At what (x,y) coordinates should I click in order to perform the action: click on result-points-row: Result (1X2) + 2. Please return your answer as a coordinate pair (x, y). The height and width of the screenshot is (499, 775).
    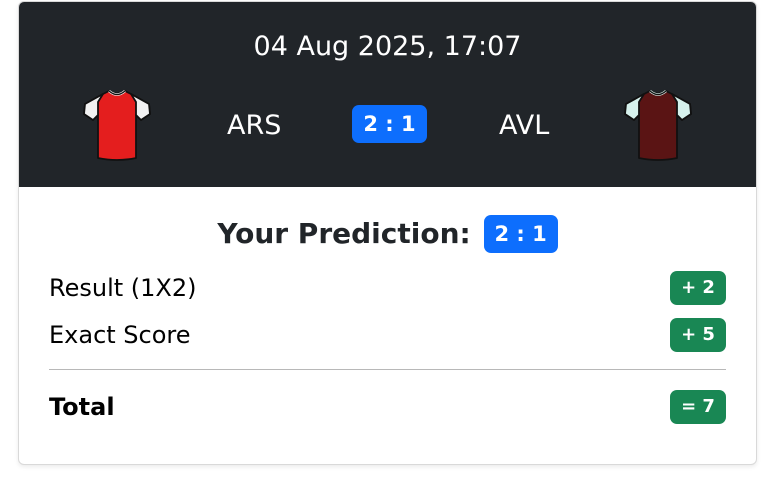
    Looking at the image, I should click on (387, 288).